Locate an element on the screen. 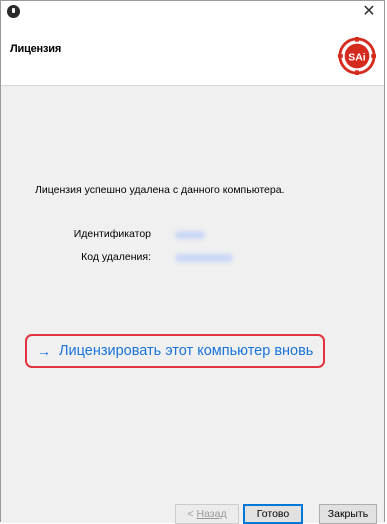 Image resolution: width=387 pixels, height=524 pixels. identifier-label: Идентификатор is located at coordinates (112, 234).